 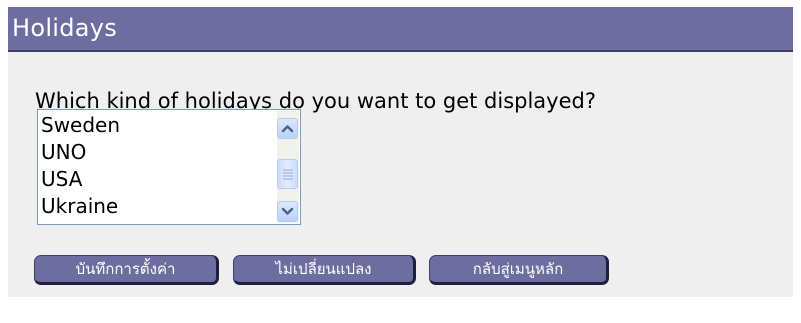 What do you see at coordinates (158, 152) in the screenshot?
I see `list-item-uno: UNO` at bounding box center [158, 152].